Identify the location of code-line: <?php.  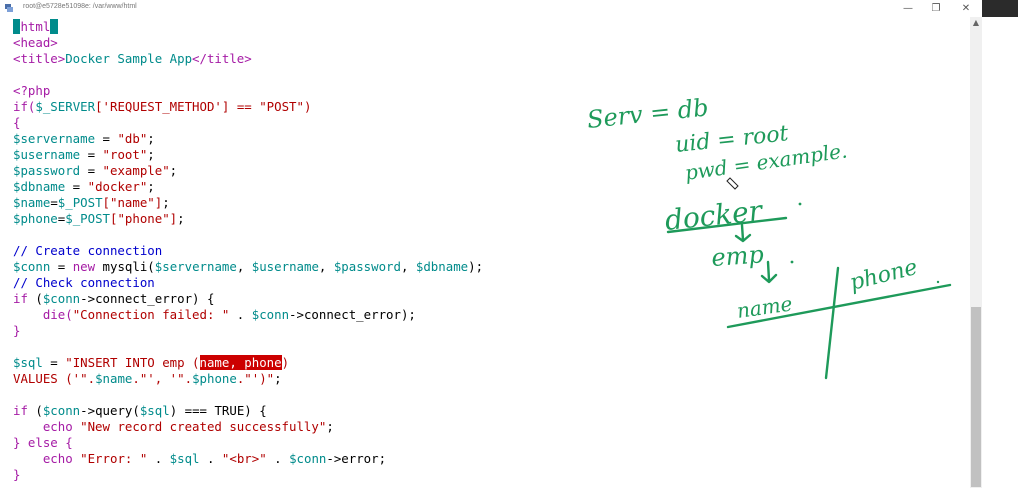
(32, 90).